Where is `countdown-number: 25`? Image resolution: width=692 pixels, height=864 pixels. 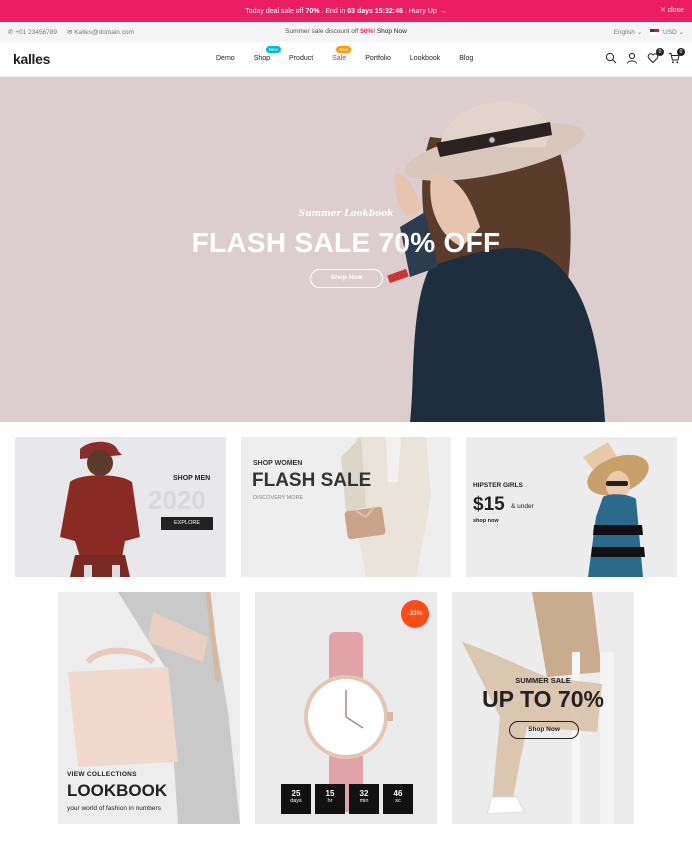 countdown-number: 25 is located at coordinates (296, 793).